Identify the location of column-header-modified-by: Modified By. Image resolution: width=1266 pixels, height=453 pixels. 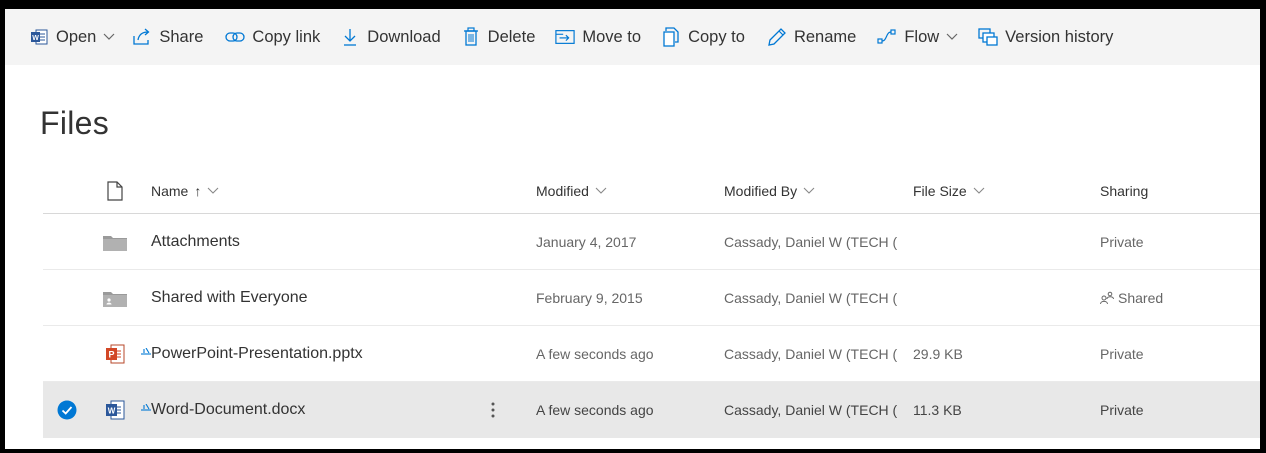
(816, 191).